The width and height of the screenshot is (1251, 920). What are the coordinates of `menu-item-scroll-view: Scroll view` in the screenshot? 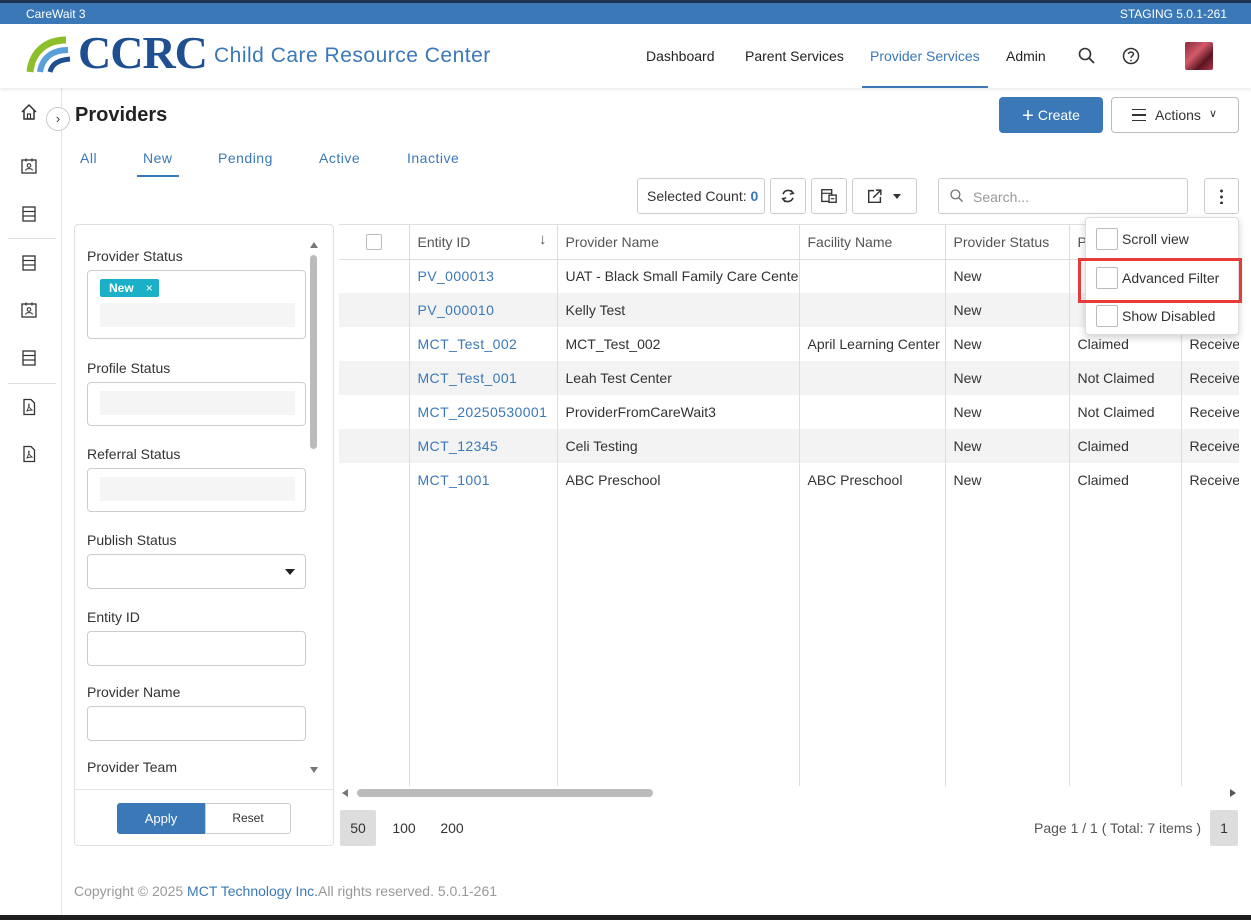 It's located at (1142, 240).